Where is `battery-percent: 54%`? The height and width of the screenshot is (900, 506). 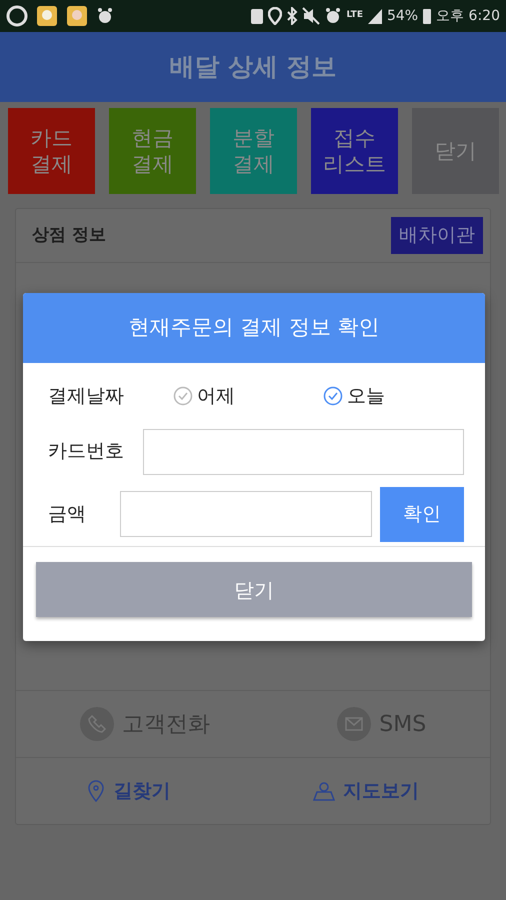 battery-percent: 54% is located at coordinates (402, 16).